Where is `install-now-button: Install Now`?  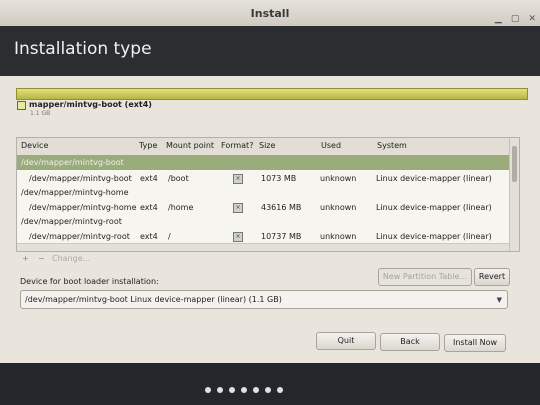
install-now-button: Install Now is located at coordinates (475, 343).